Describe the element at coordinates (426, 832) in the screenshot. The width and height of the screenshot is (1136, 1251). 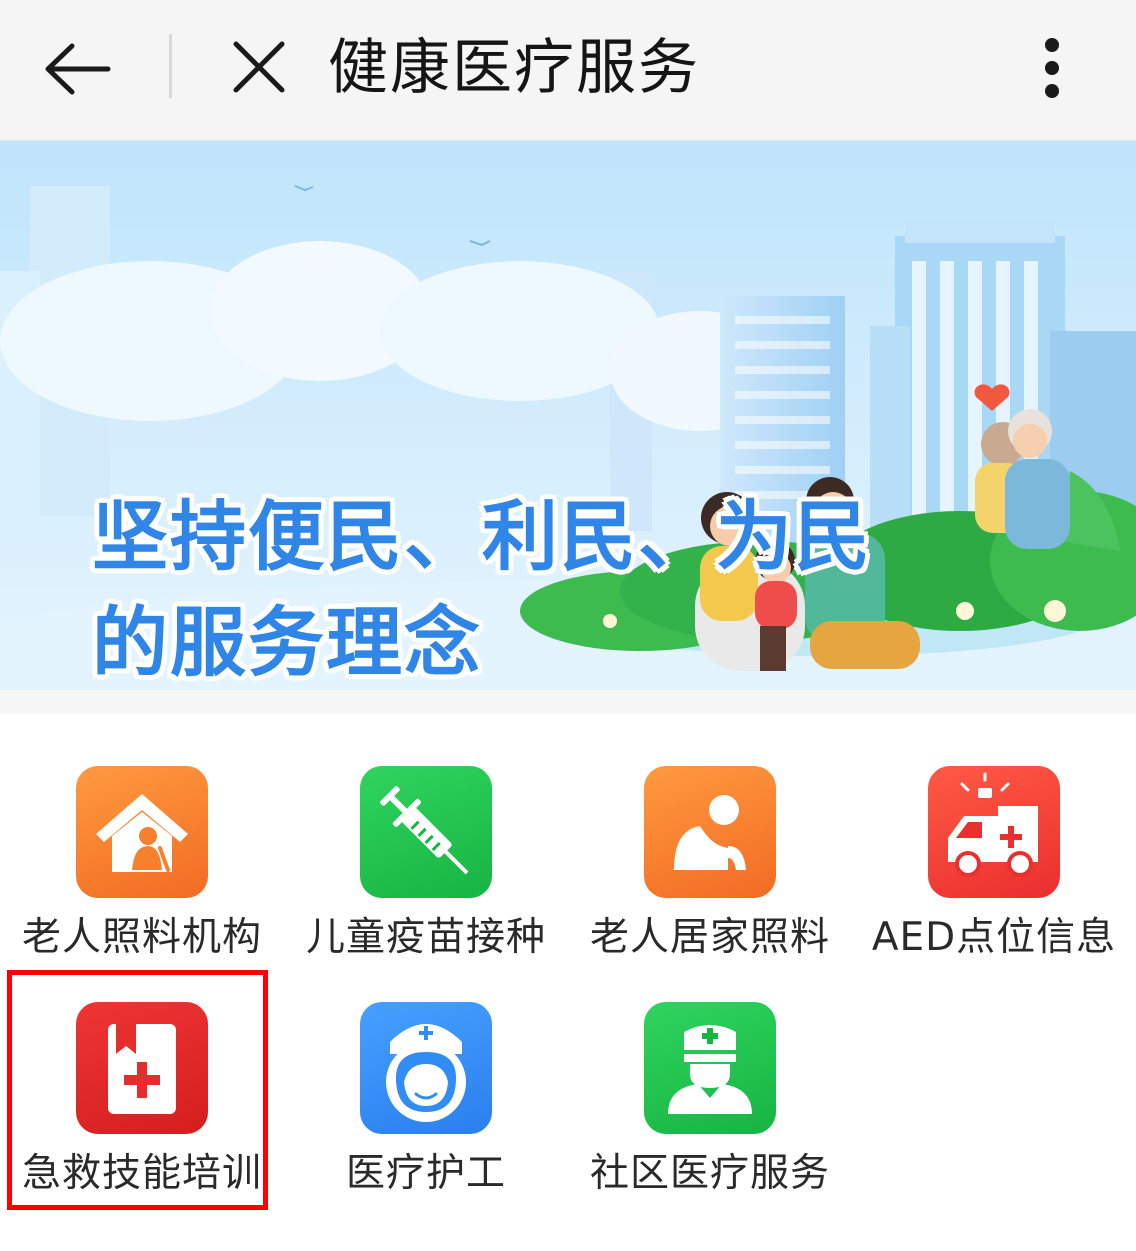
I see `syringe-icon` at that location.